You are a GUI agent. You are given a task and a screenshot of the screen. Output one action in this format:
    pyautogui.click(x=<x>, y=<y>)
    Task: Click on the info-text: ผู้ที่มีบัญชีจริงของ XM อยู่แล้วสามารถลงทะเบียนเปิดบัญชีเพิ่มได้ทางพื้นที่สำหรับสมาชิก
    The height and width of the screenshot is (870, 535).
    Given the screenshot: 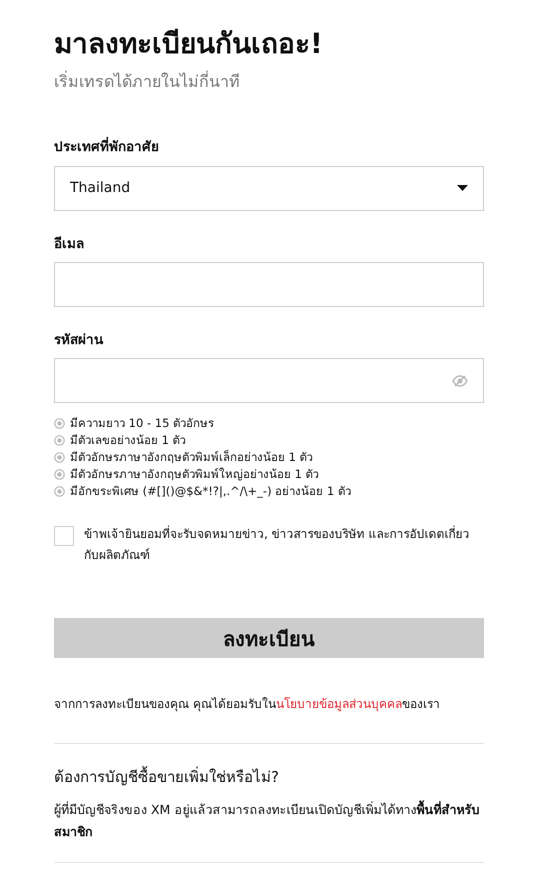 What is the action you would take?
    pyautogui.click(x=267, y=820)
    